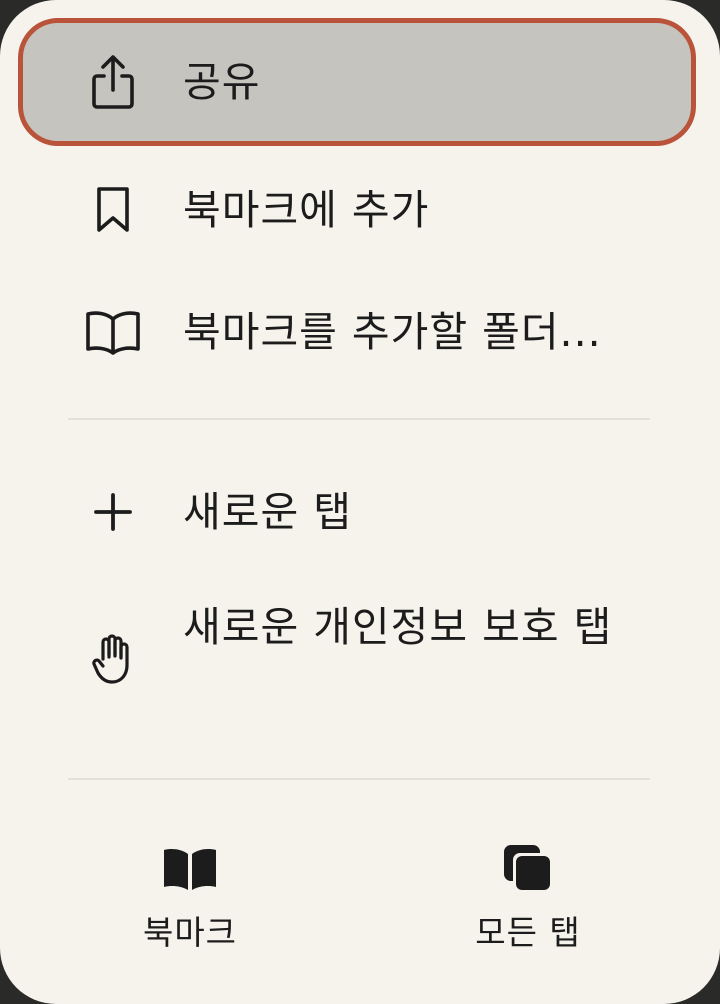 The height and width of the screenshot is (1004, 720). I want to click on menu-item-new-tab-label: 새로운 탭, so click(267, 512).